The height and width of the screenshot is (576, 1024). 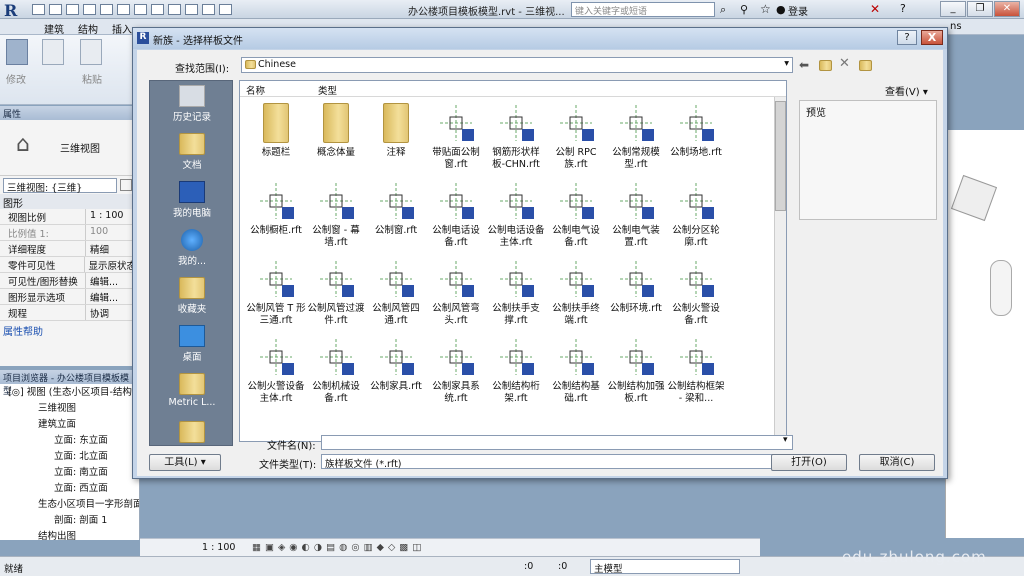 I want to click on text-icon, so click(x=140, y=9).